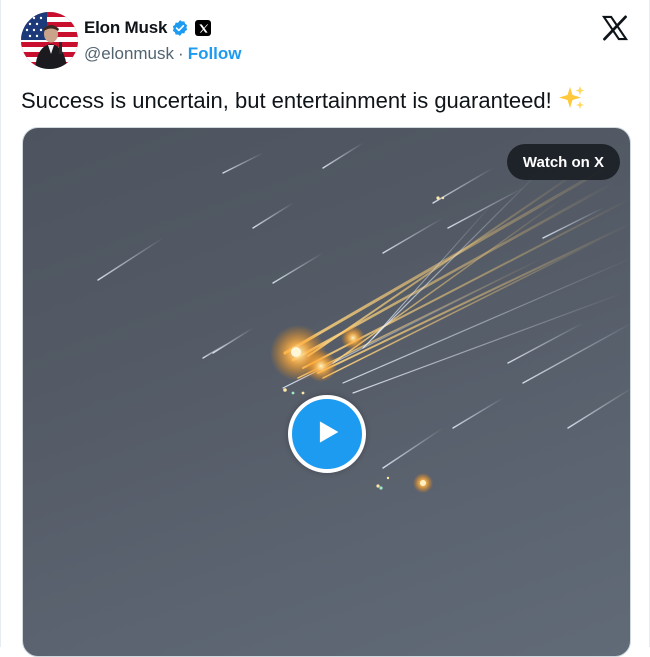 Image resolution: width=650 pixels, height=657 pixels. I want to click on tweet-header: Elon Musk @elonmusk · Follow, so click(326, 41).